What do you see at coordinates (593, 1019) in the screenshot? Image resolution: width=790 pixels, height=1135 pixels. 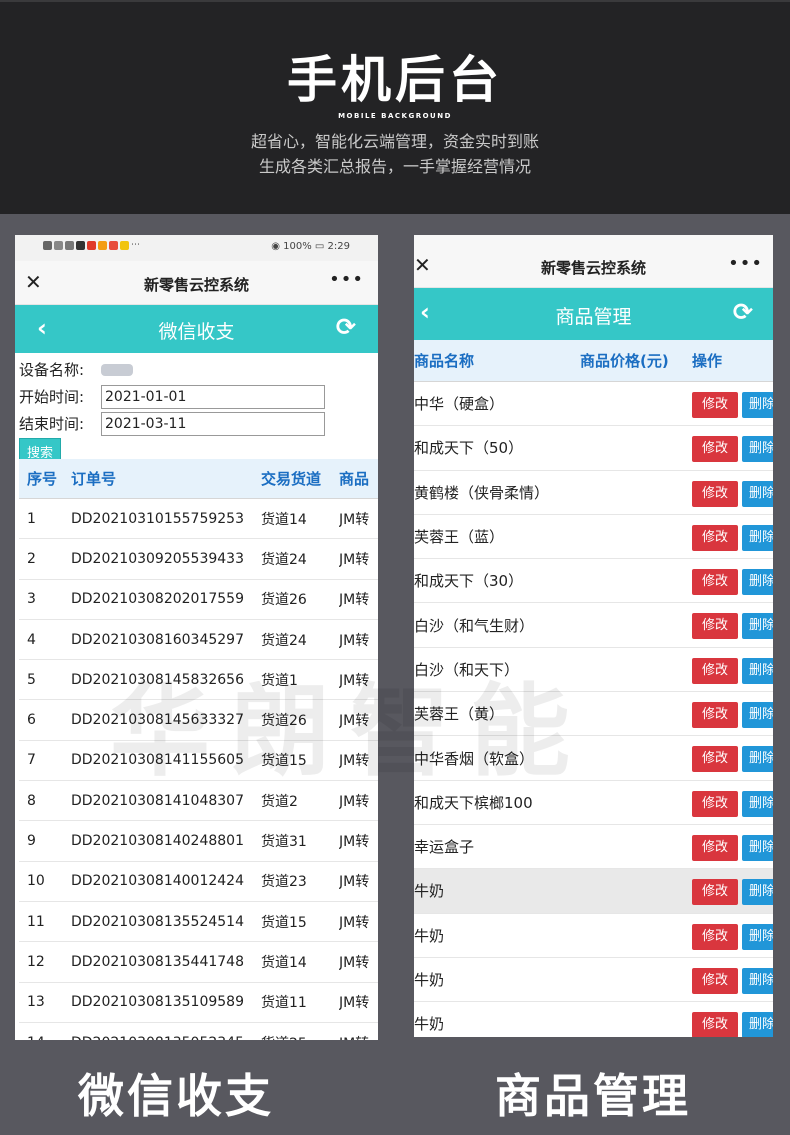 I see `table-row: 牛奶 修改 删除` at bounding box center [593, 1019].